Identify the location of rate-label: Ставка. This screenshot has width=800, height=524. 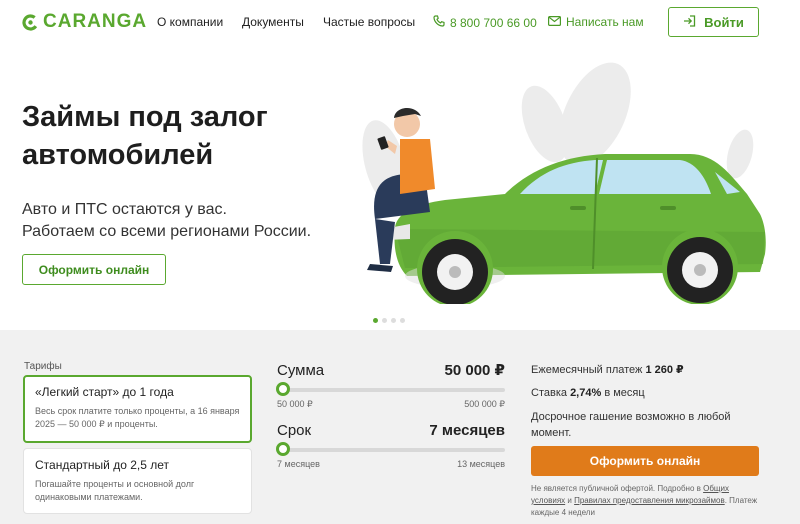
(549, 393).